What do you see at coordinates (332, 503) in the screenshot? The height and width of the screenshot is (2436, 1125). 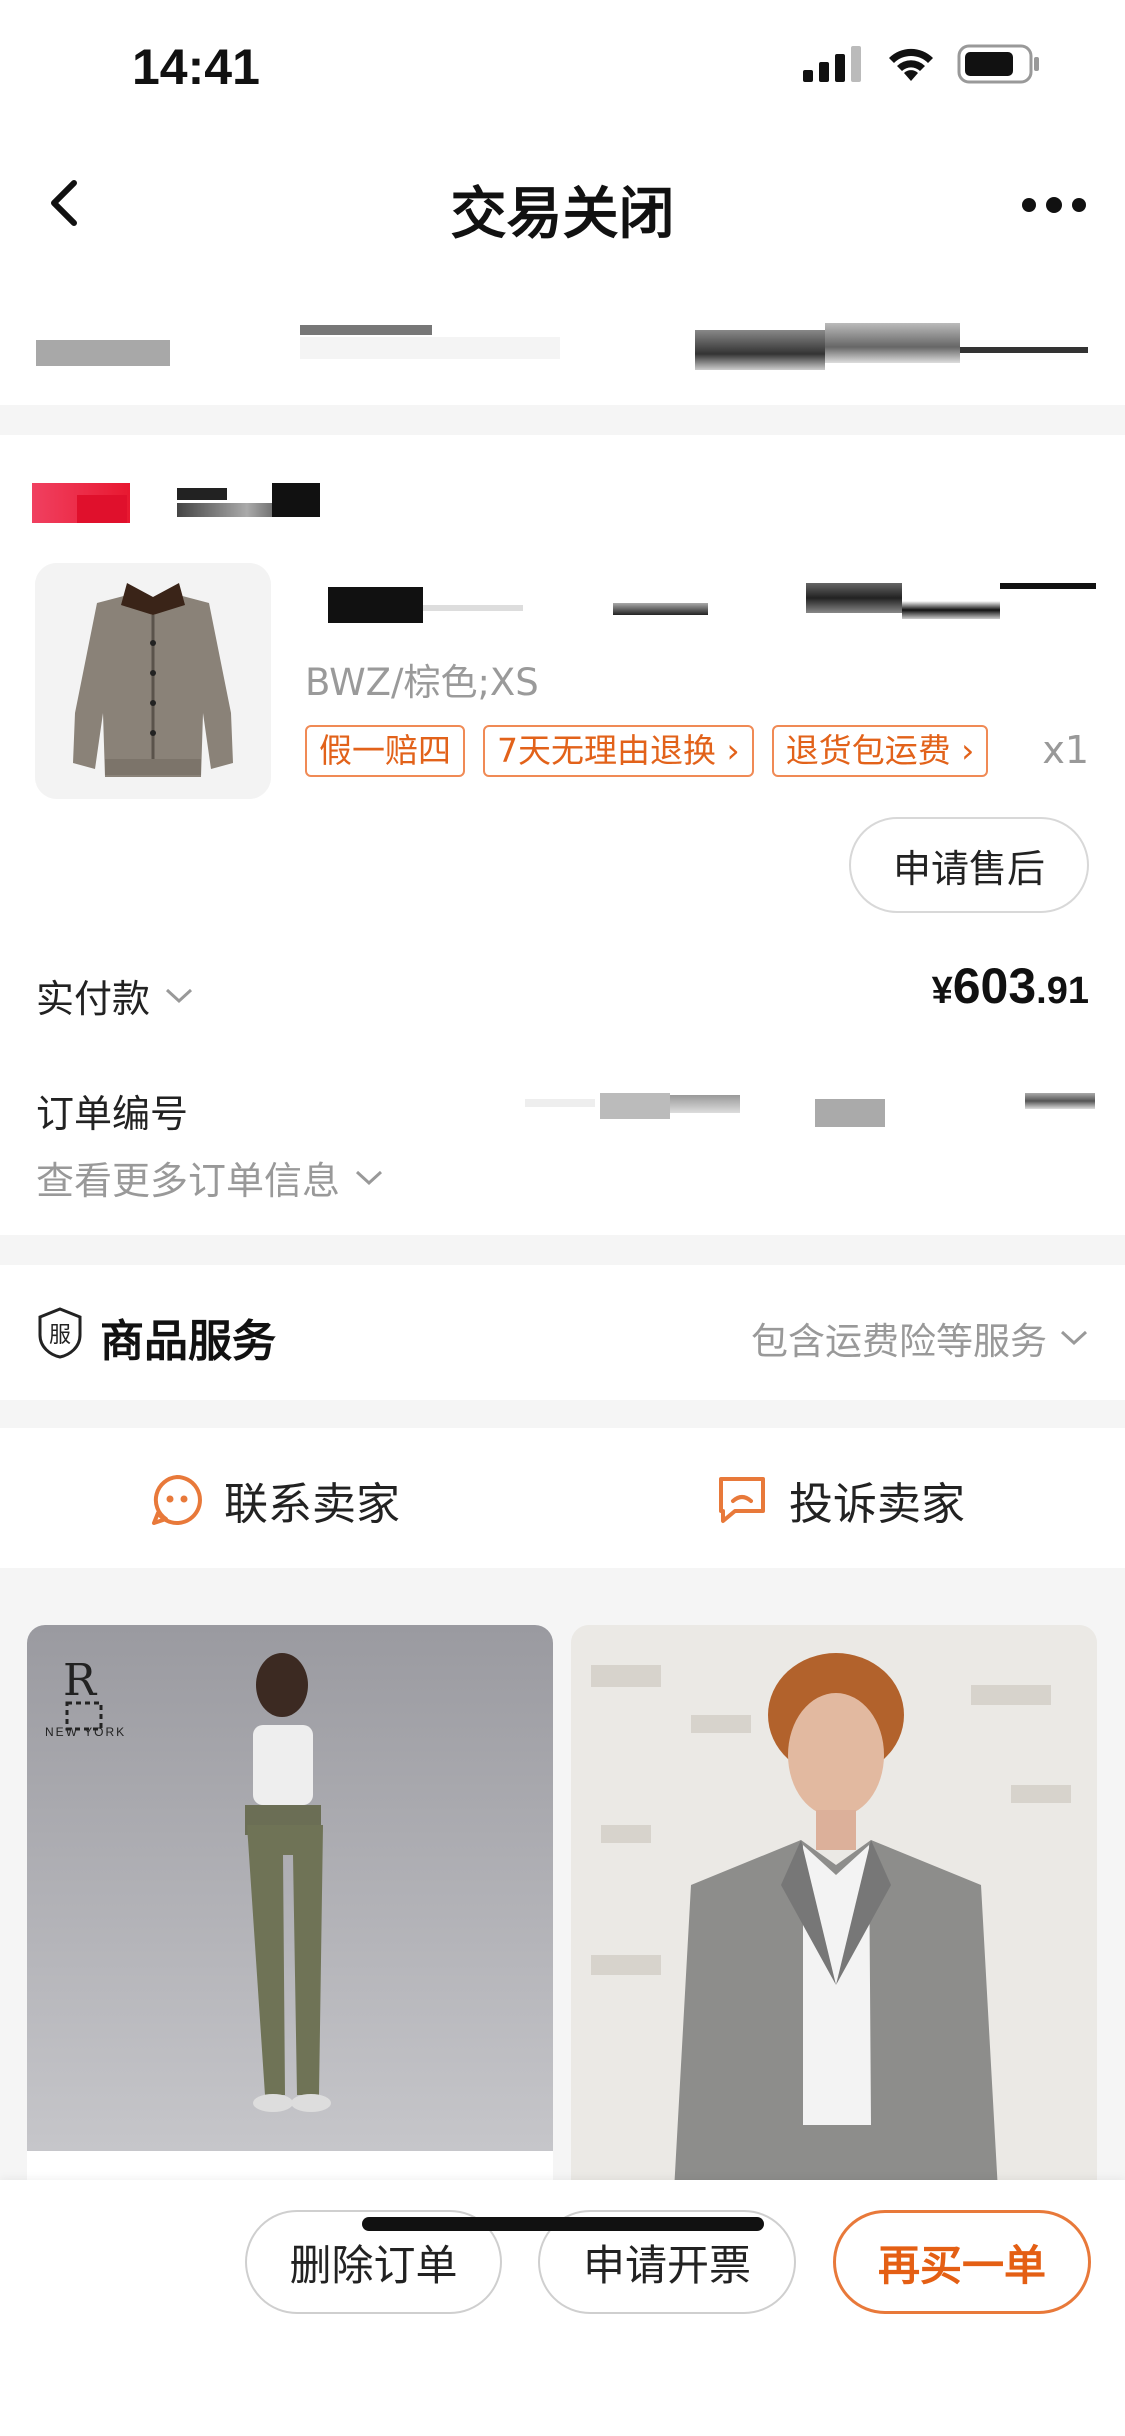 I see `redacted-shop-name` at bounding box center [332, 503].